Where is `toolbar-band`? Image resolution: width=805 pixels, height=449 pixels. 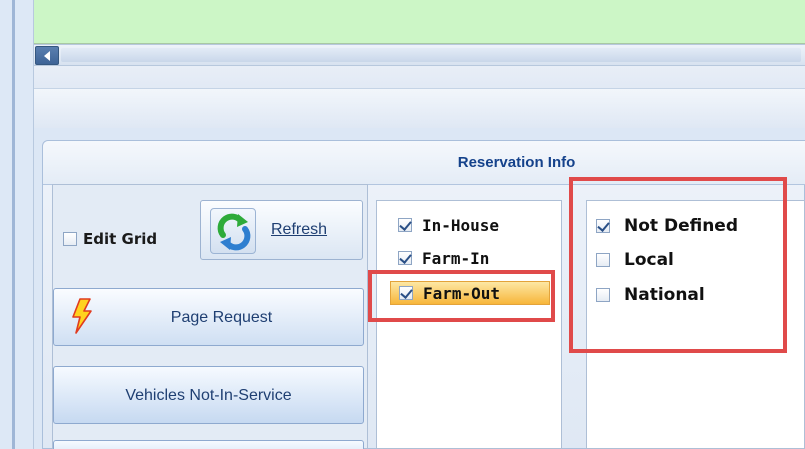 toolbar-band is located at coordinates (419, 97).